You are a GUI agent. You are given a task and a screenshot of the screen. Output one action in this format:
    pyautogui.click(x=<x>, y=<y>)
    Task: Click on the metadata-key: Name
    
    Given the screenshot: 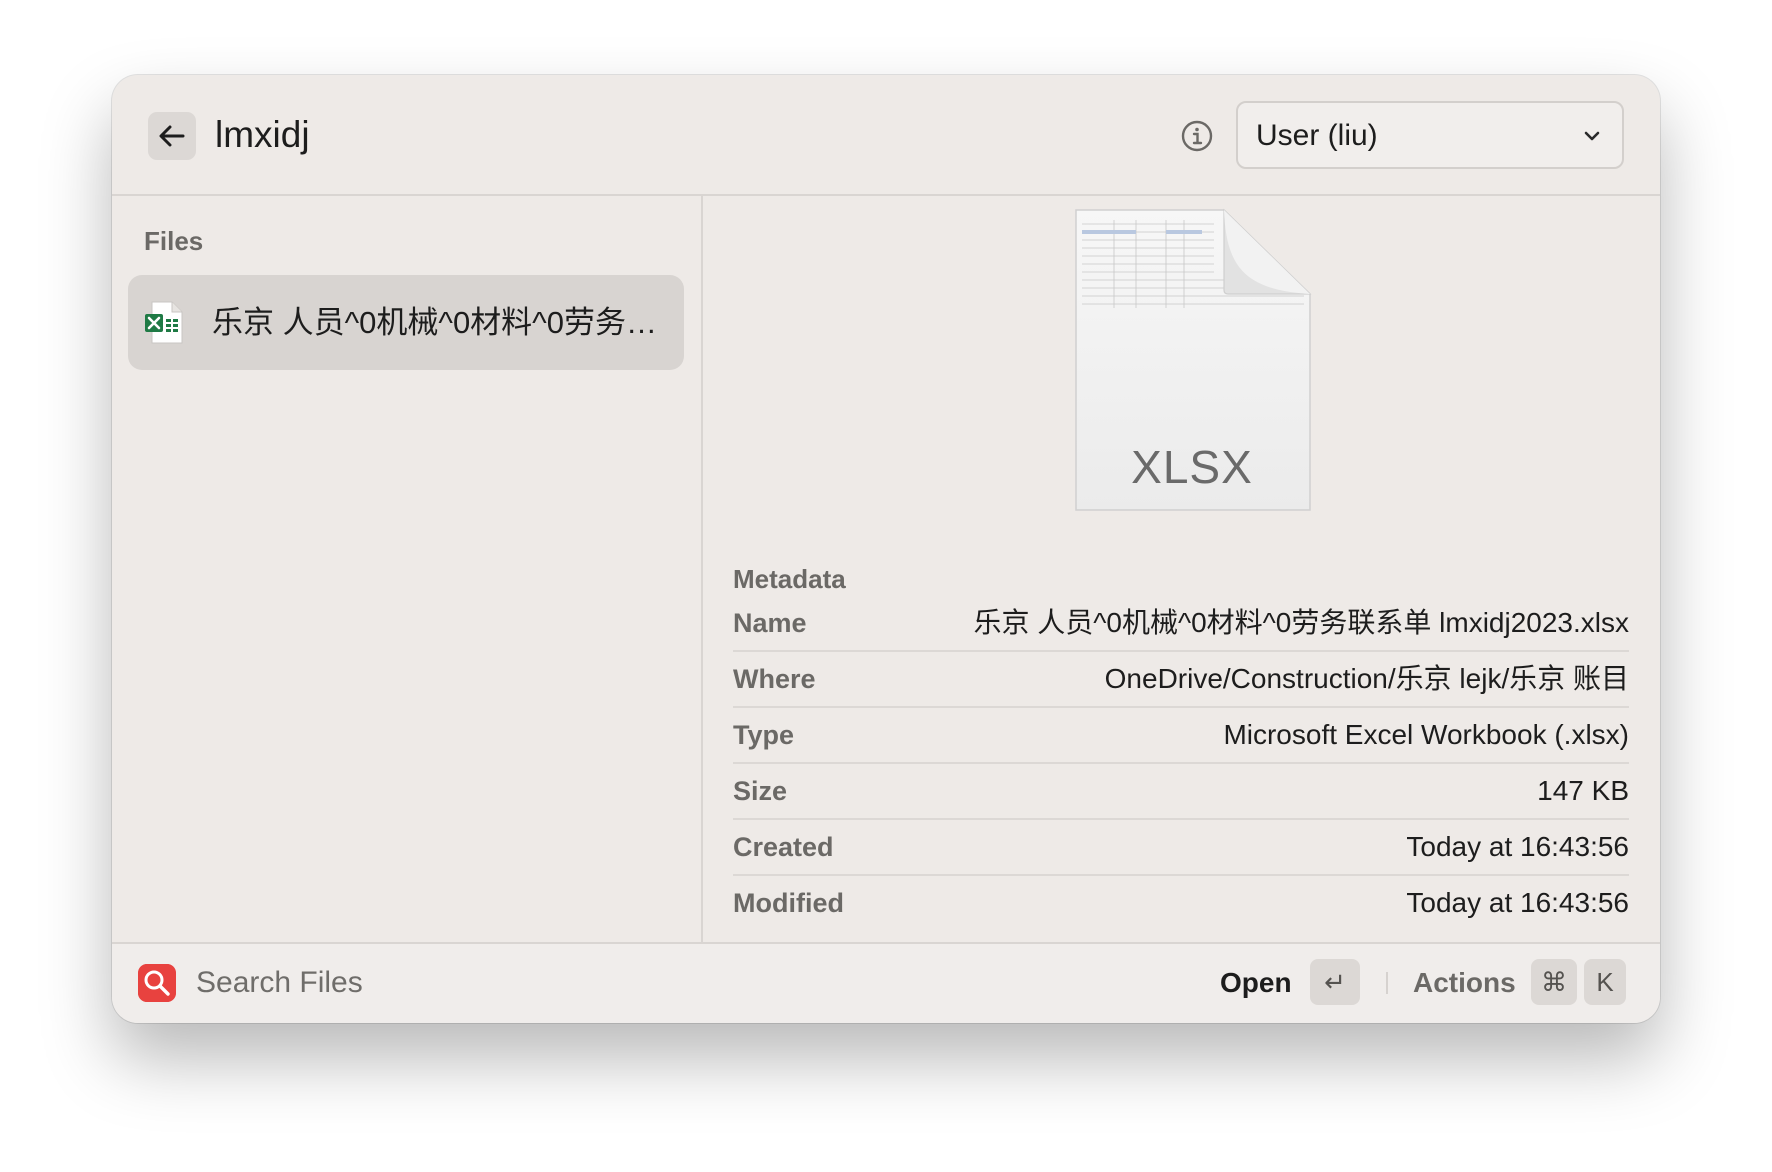 What is the action you would take?
    pyautogui.click(x=770, y=623)
    